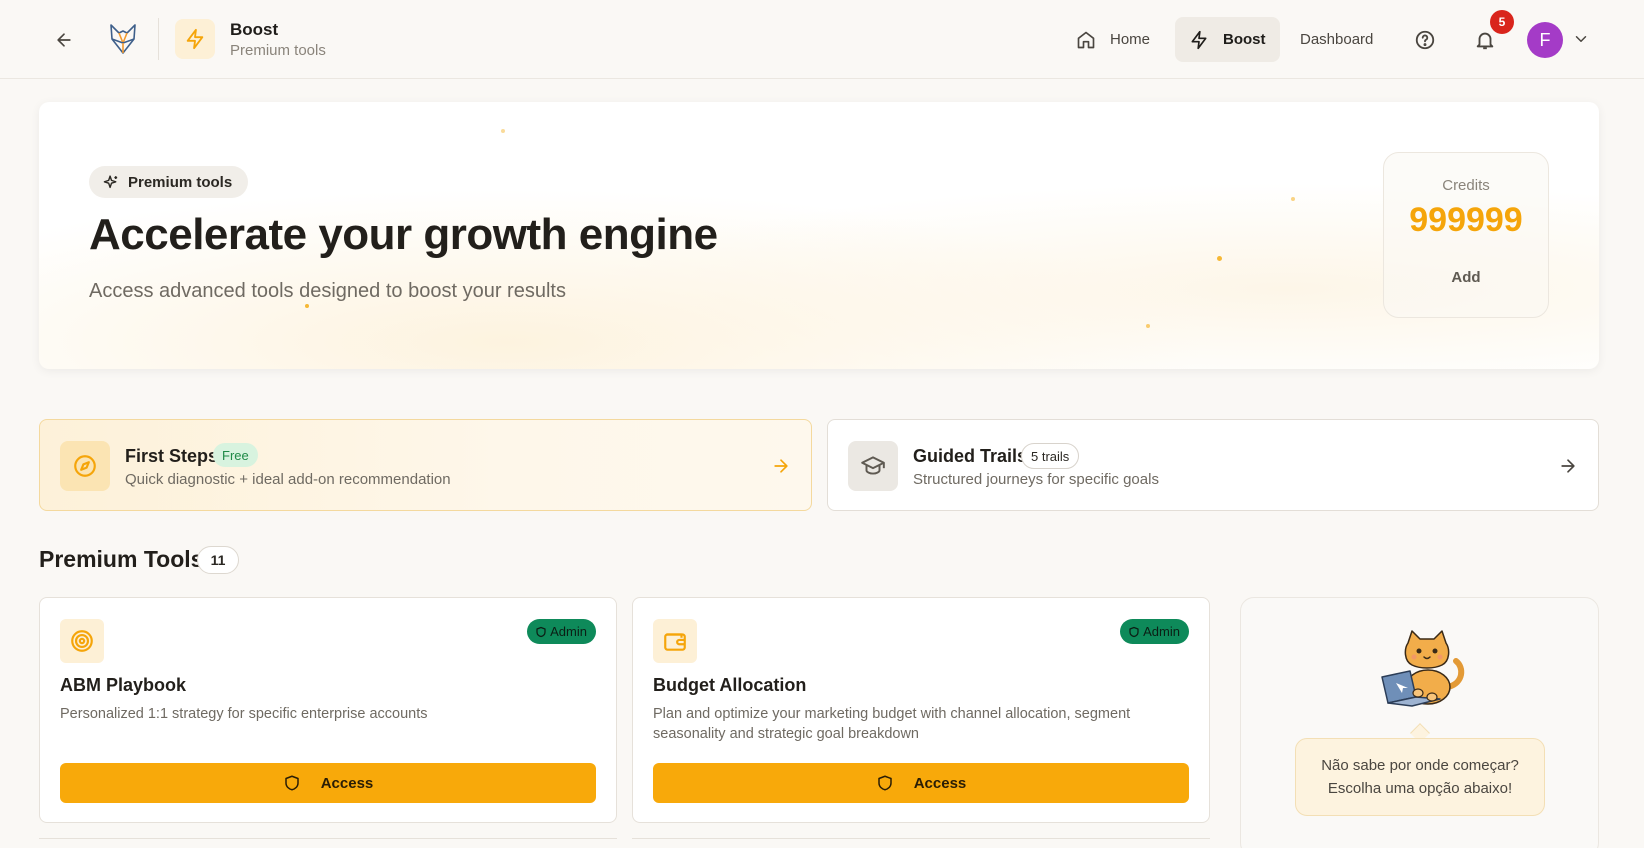 The width and height of the screenshot is (1644, 848). I want to click on cat-mascot-icon, so click(1423, 668).